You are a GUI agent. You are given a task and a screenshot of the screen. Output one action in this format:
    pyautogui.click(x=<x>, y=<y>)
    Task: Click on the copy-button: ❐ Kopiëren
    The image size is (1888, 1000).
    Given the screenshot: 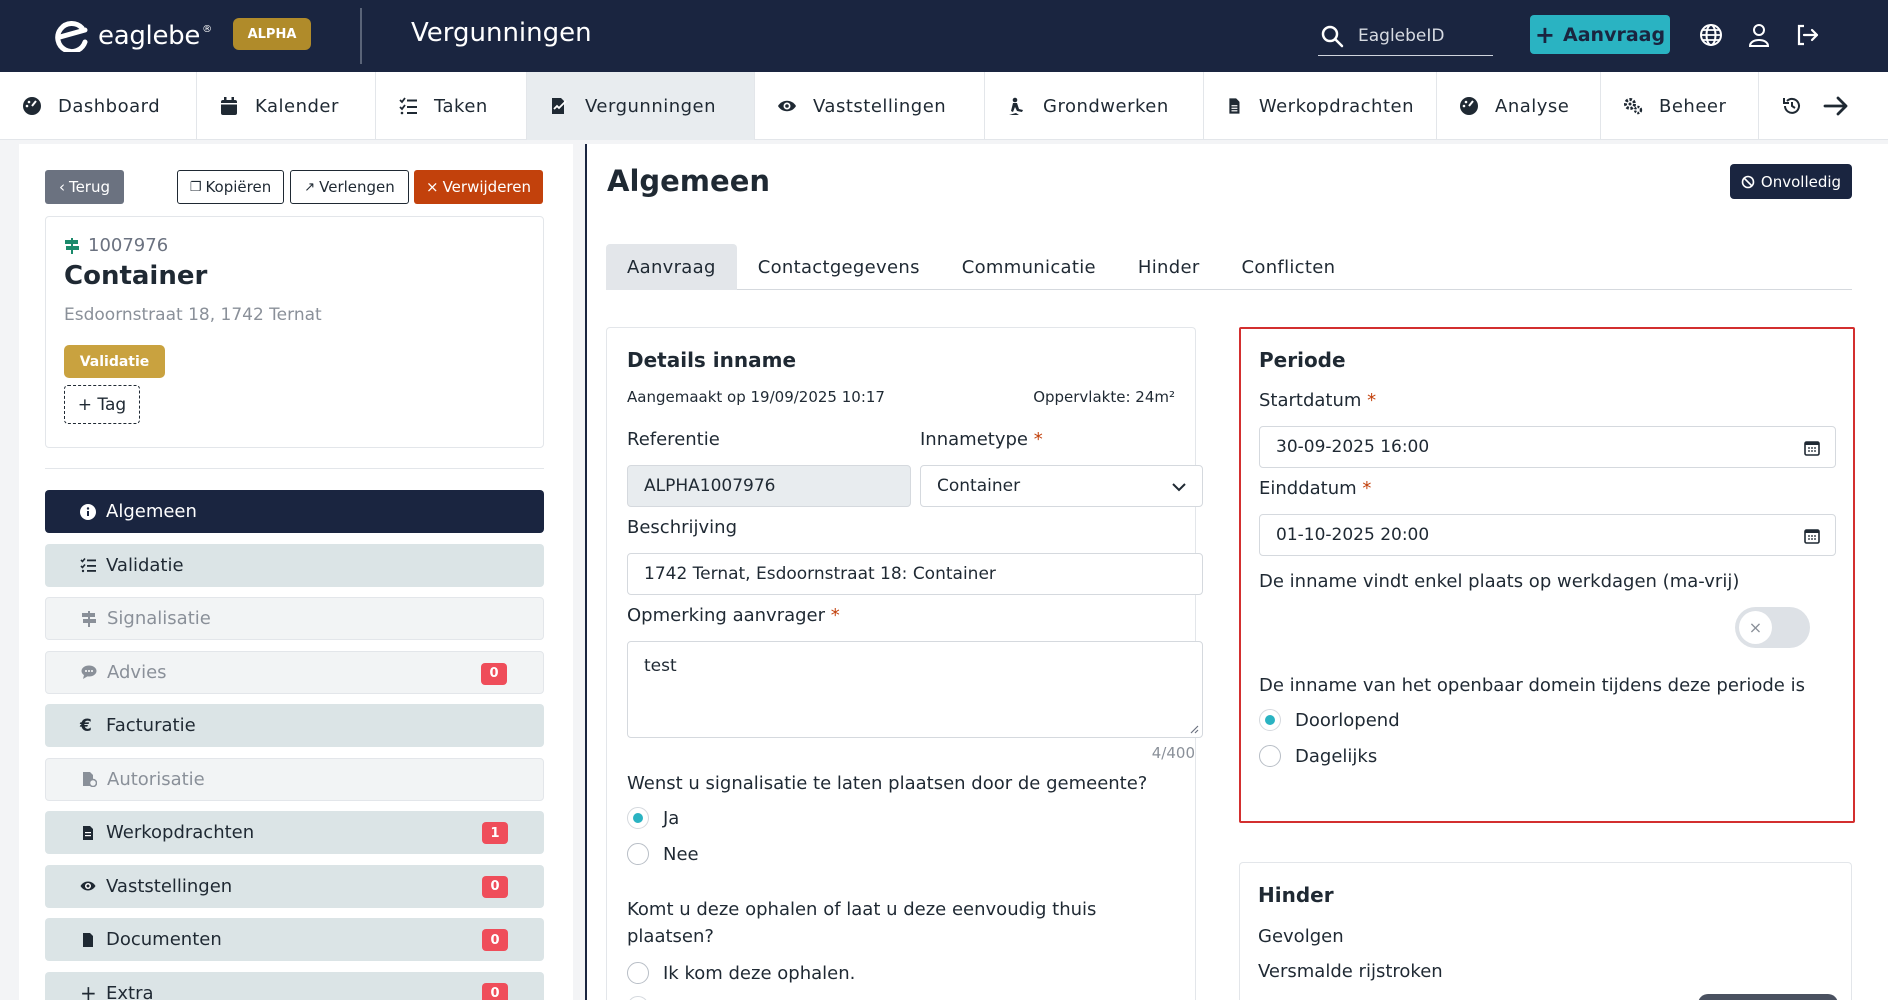 What is the action you would take?
    pyautogui.click(x=230, y=187)
    